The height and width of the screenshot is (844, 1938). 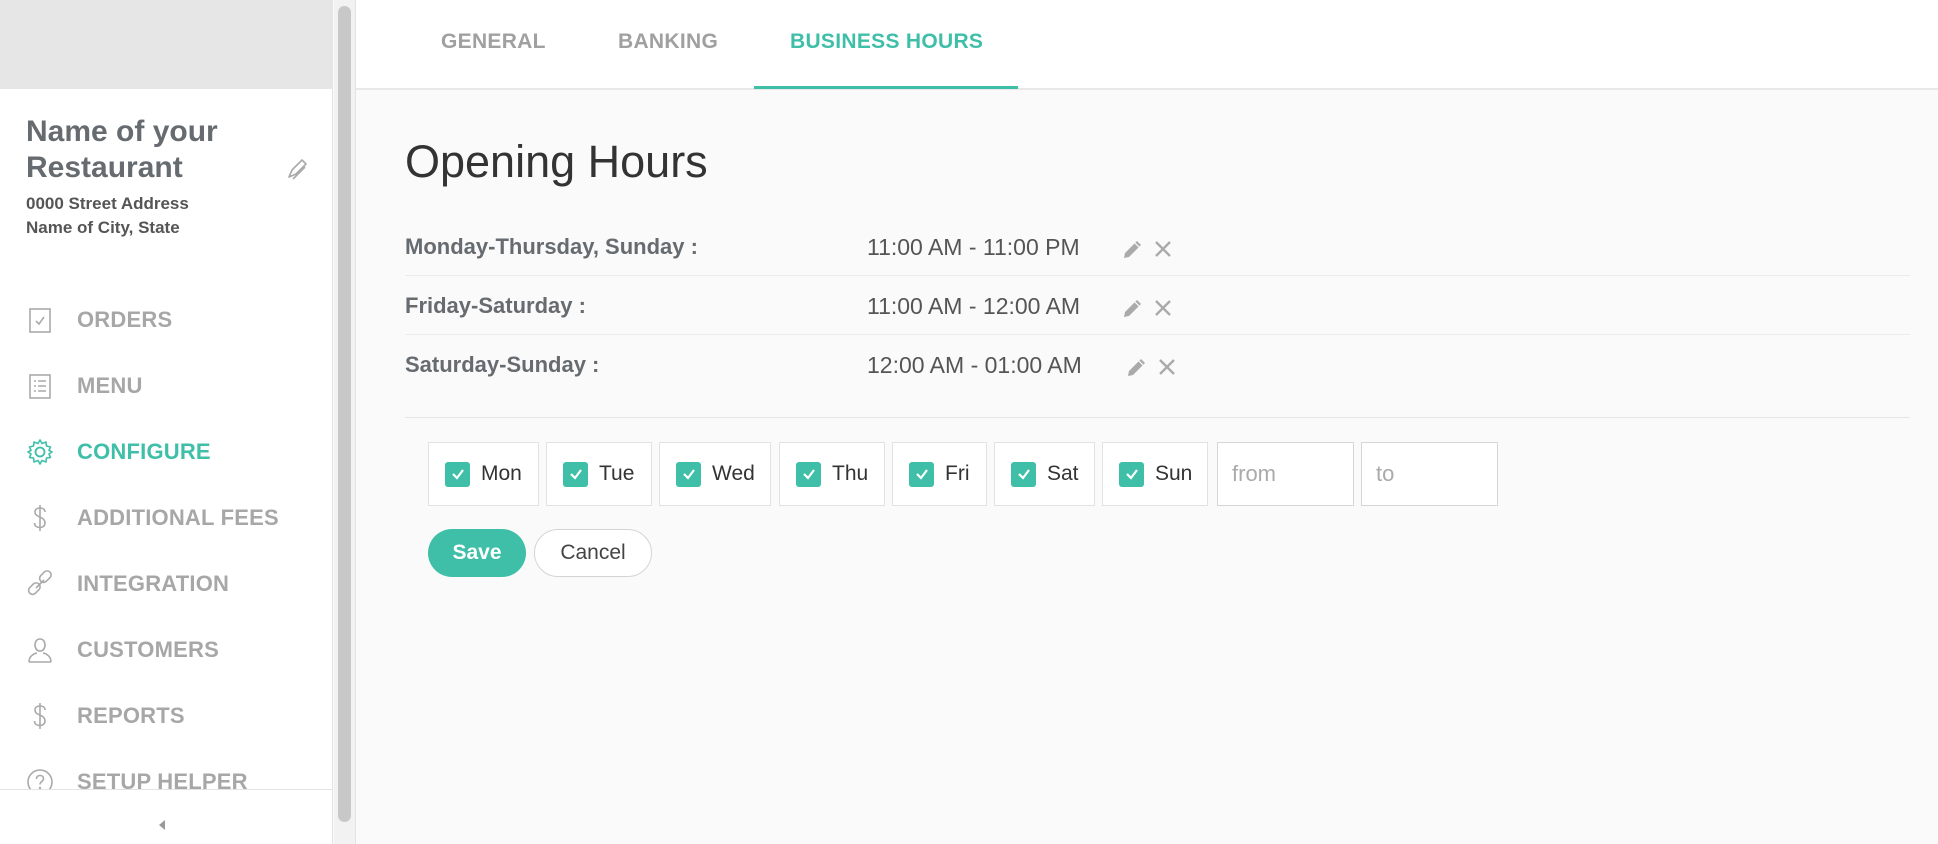 What do you see at coordinates (144, 451) in the screenshot?
I see `sidebar-item-label: CONFIGURE` at bounding box center [144, 451].